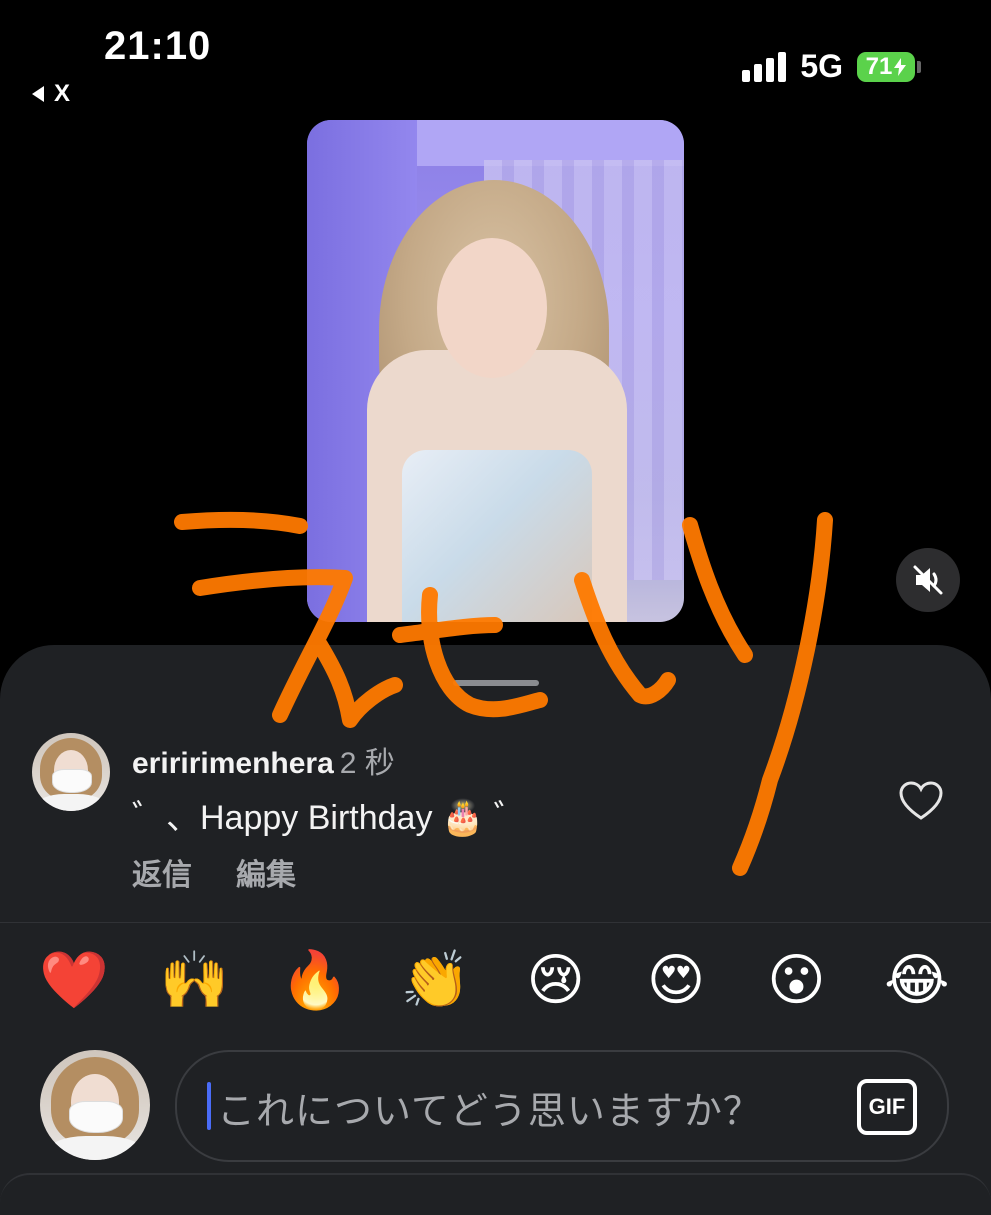 This screenshot has width=991, height=1215. I want to click on battery-icon: 71, so click(889, 66).